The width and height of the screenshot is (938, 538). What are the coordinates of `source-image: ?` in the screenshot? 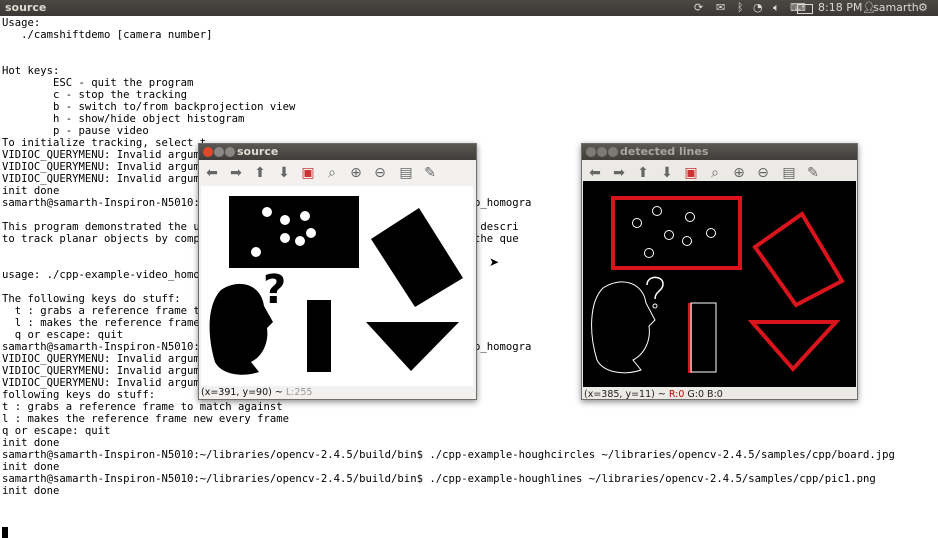 It's located at (337, 286).